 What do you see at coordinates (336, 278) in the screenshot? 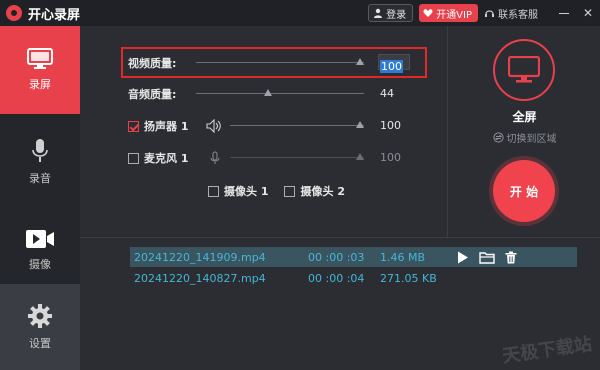
I see `file-duration: 00 :00 :04` at bounding box center [336, 278].